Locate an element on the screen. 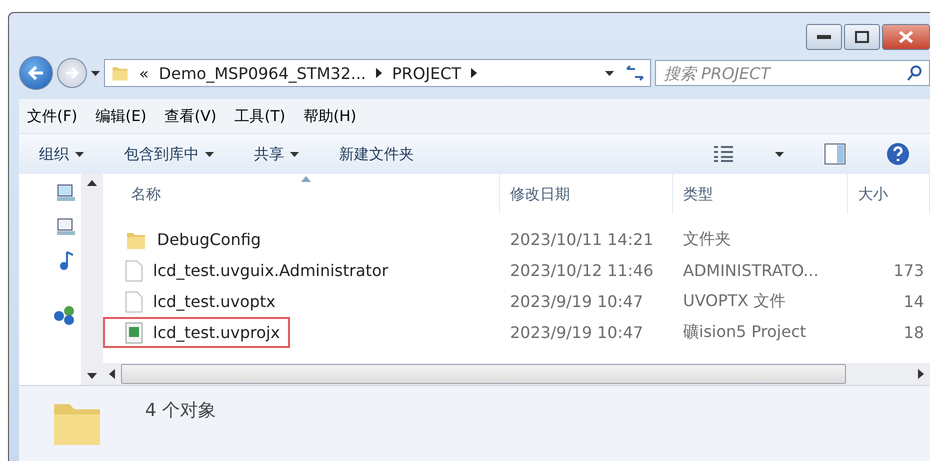 Image resolution: width=930 pixels, height=461 pixels. scroll-up-icon is located at coordinates (92, 183).